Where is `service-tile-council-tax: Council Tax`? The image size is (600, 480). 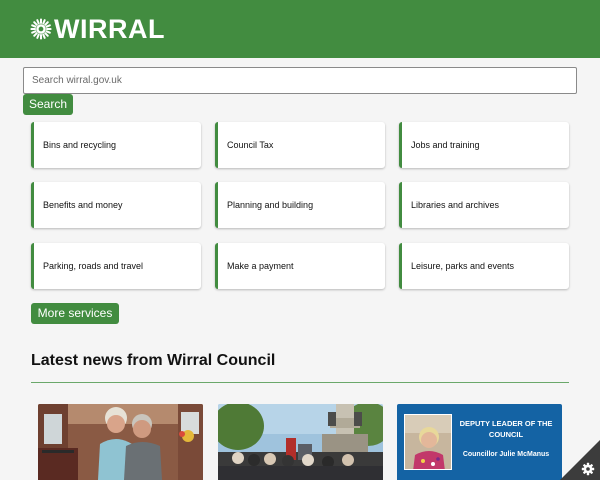
service-tile-council-tax: Council Tax is located at coordinates (300, 145).